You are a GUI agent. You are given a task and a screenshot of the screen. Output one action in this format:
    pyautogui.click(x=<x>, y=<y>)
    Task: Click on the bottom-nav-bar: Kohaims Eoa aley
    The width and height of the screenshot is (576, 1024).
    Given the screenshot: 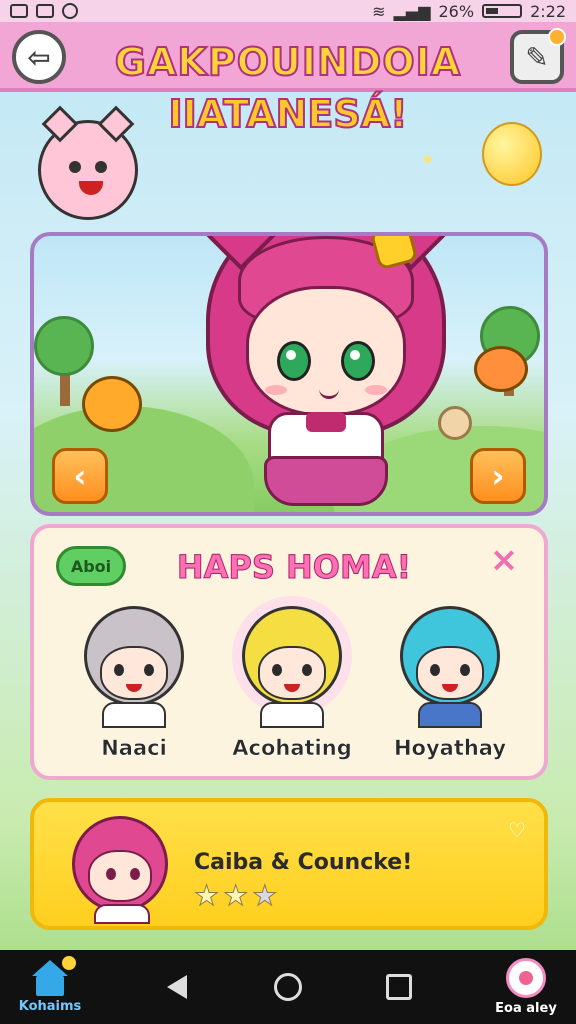 What is the action you would take?
    pyautogui.click(x=288, y=987)
    